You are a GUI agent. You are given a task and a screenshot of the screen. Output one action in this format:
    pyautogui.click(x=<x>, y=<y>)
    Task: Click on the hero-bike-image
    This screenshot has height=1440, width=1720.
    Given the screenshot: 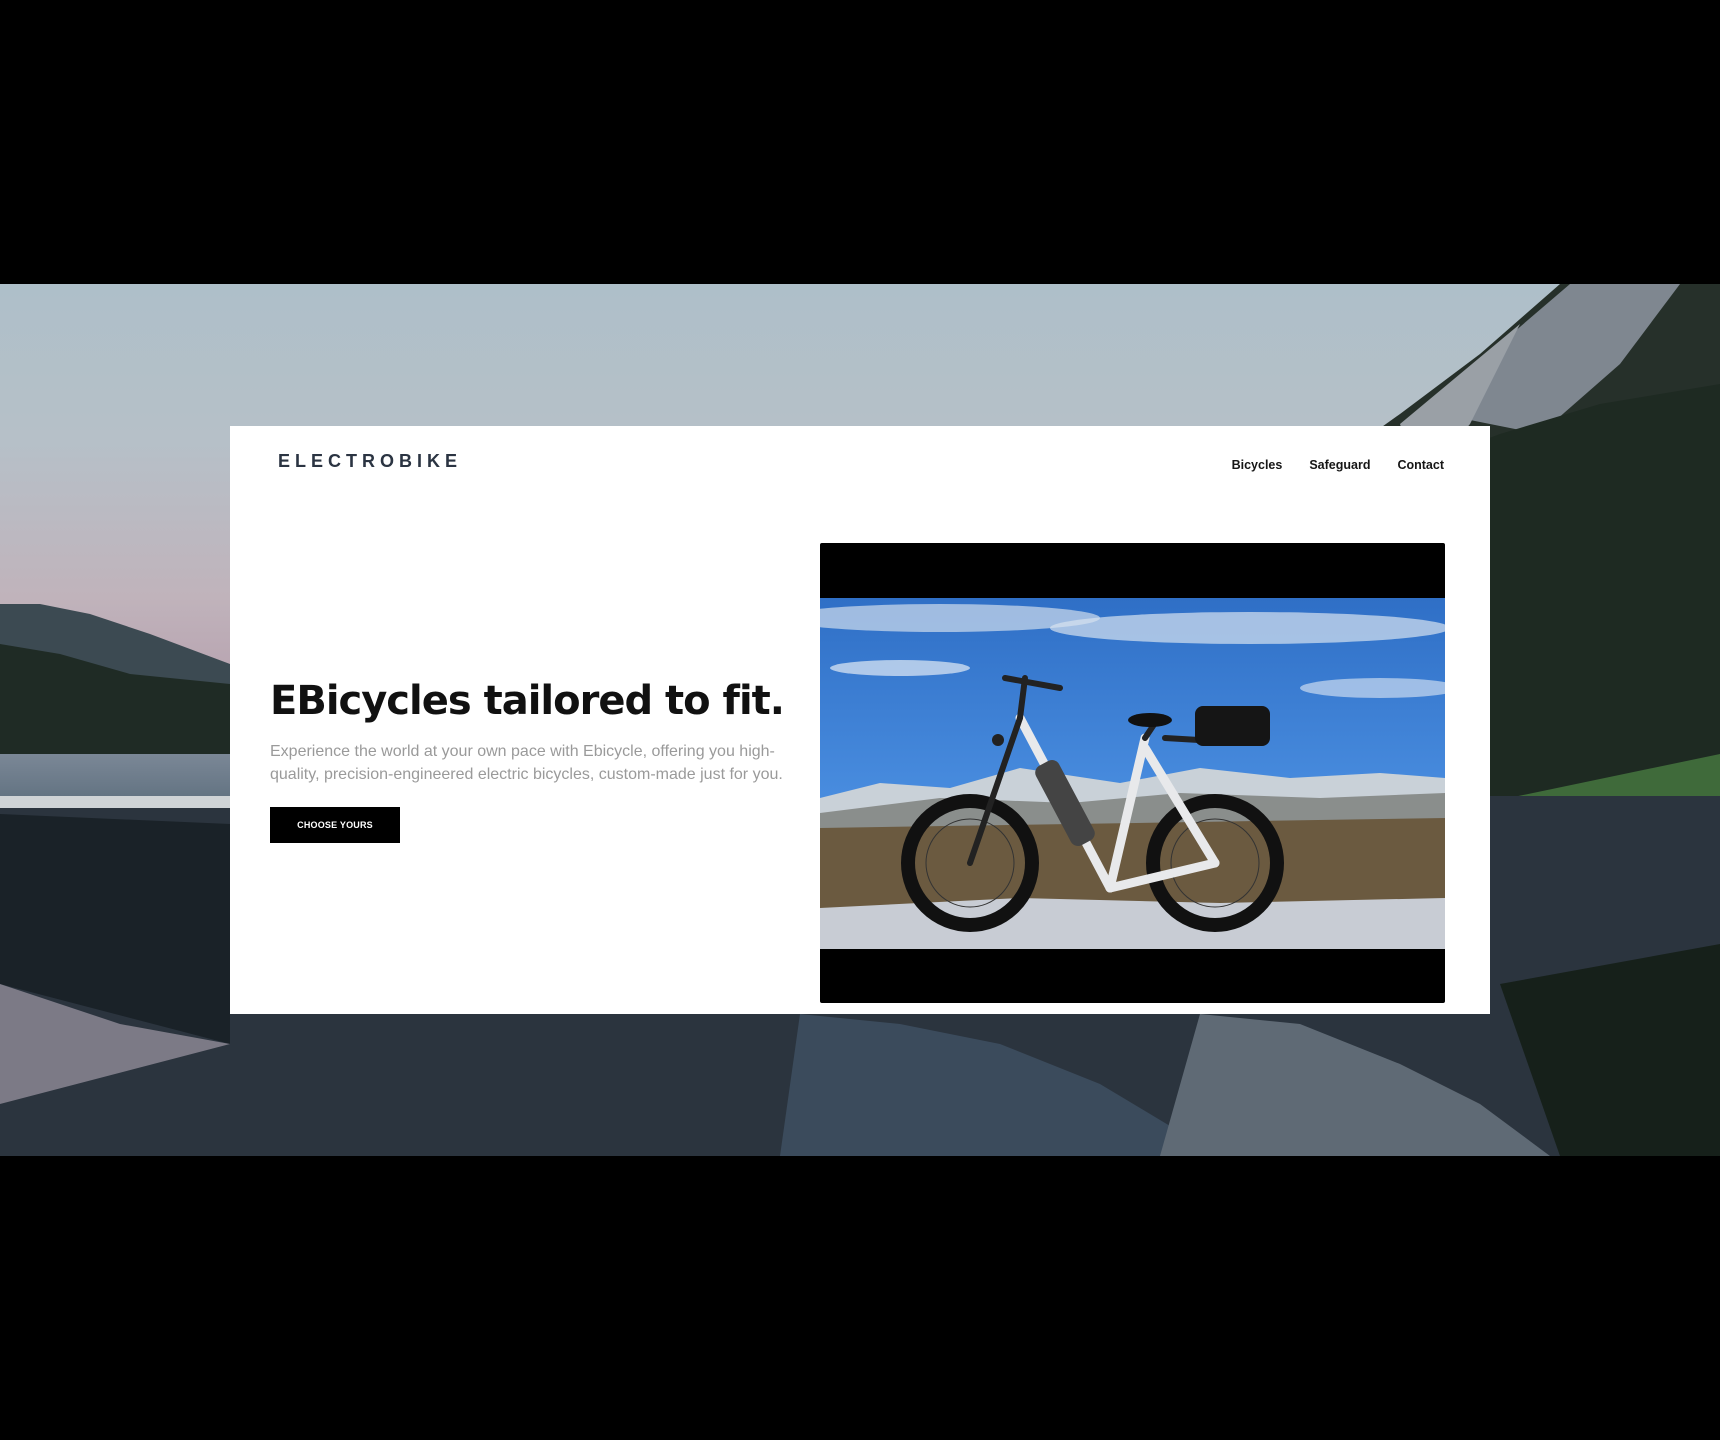 What is the action you would take?
    pyautogui.click(x=1132, y=773)
    